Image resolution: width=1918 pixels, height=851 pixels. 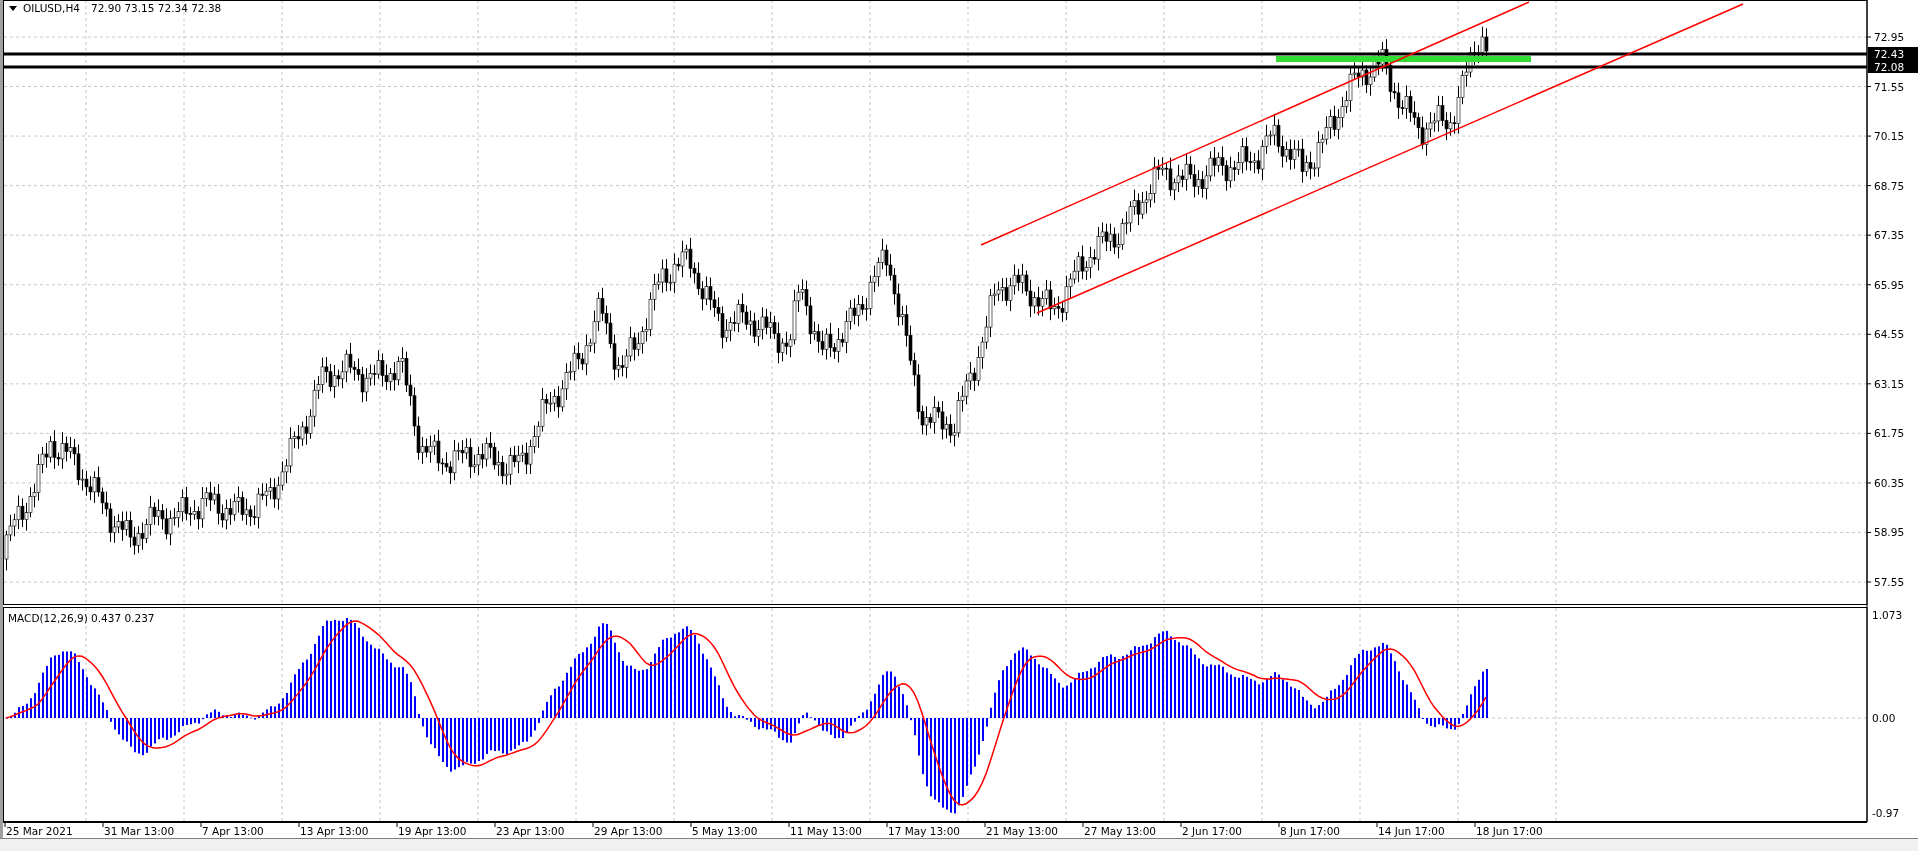 I want to click on time-label: 23 Apr 13:00, so click(x=530, y=831).